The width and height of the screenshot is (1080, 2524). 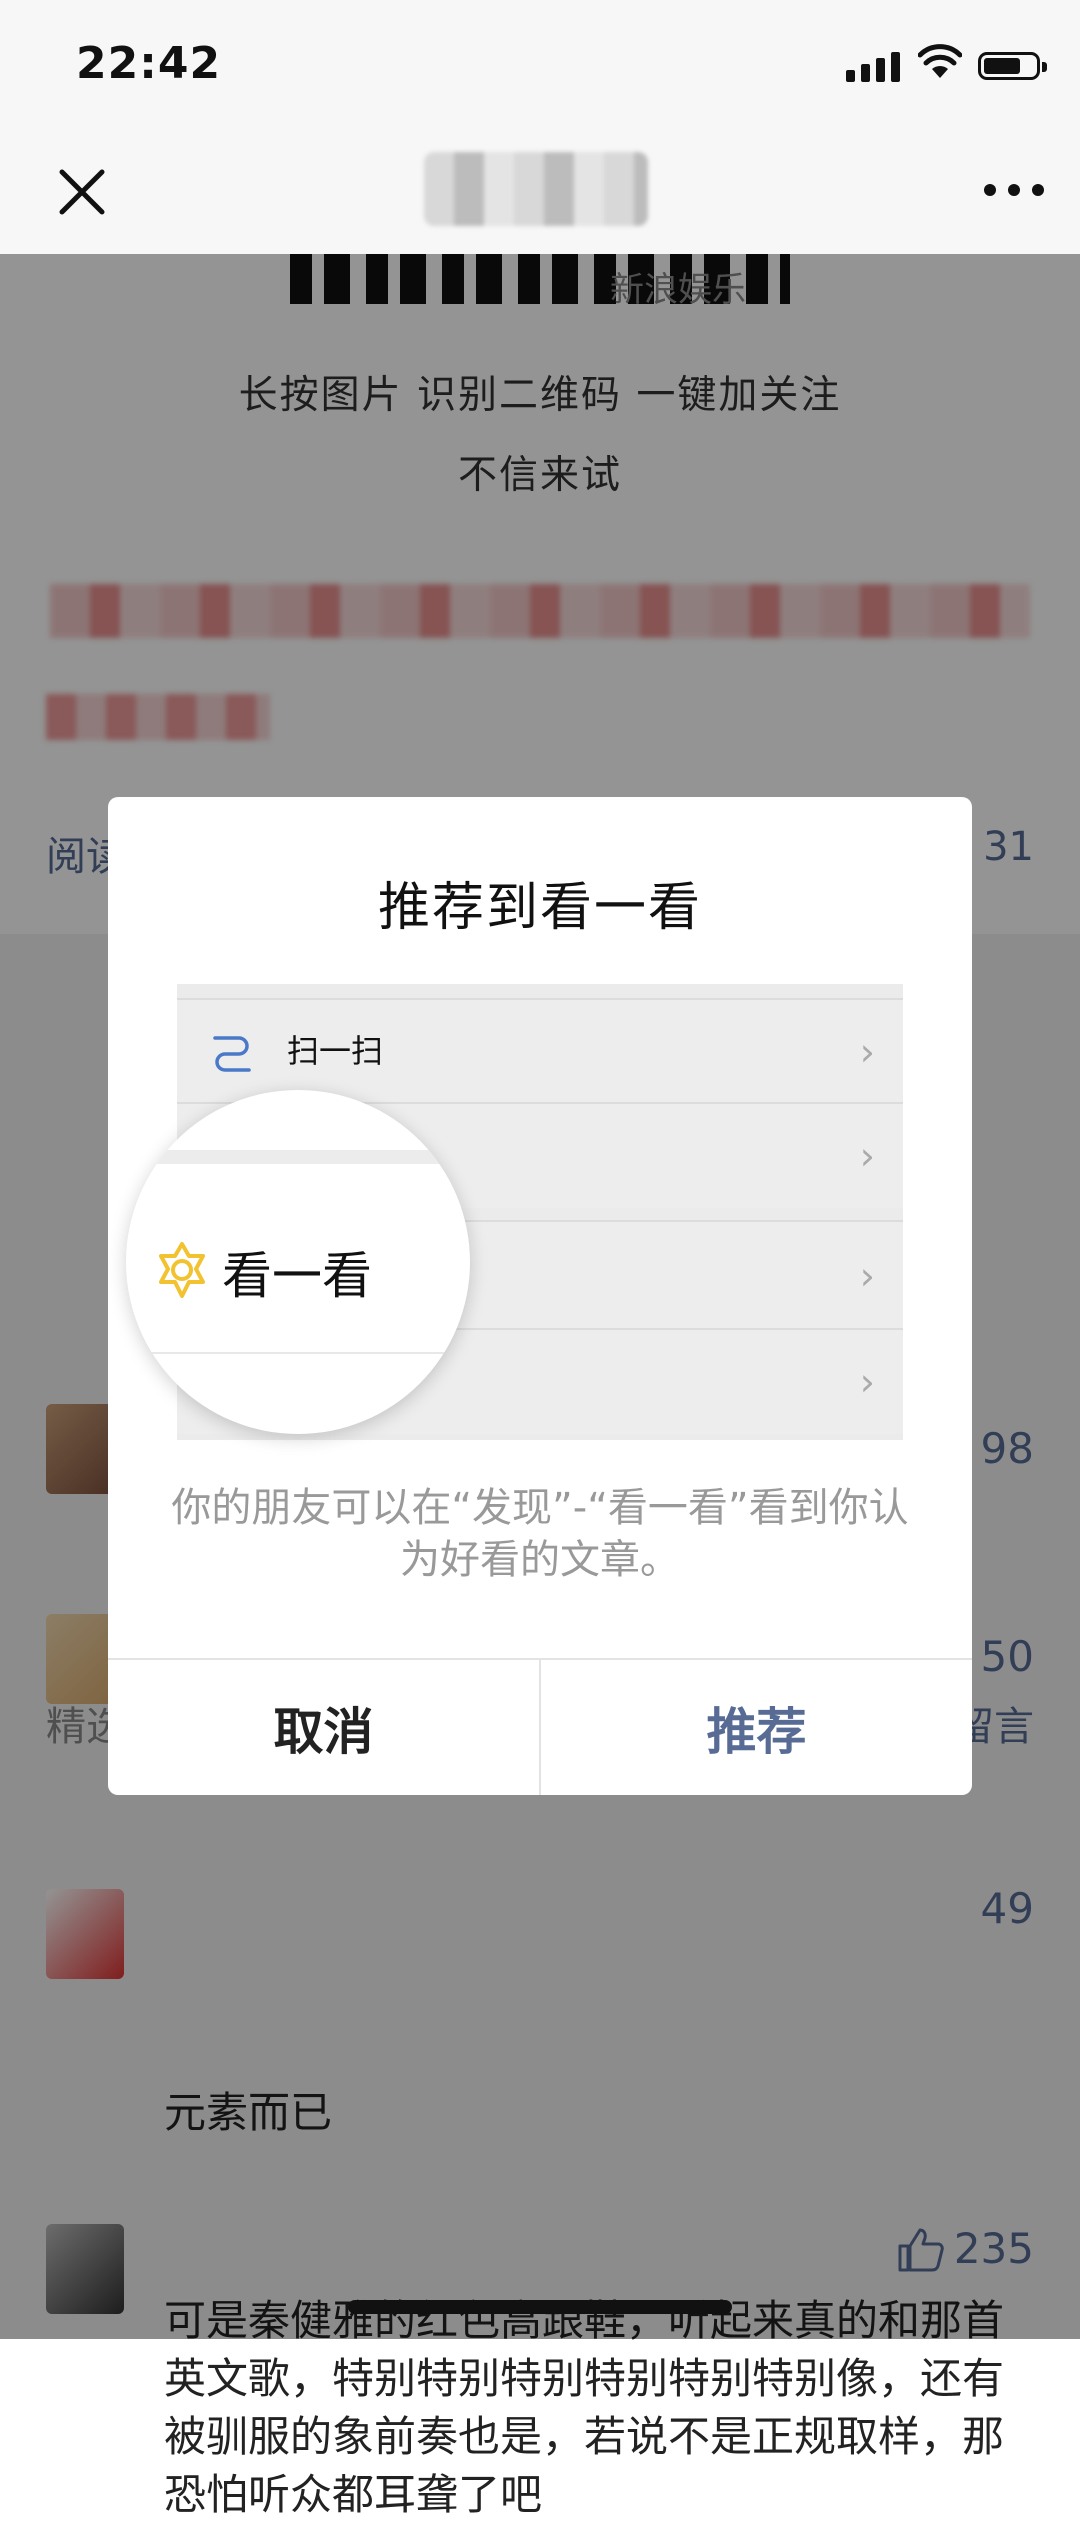 I want to click on status-bar: 22:42, so click(x=540, y=65).